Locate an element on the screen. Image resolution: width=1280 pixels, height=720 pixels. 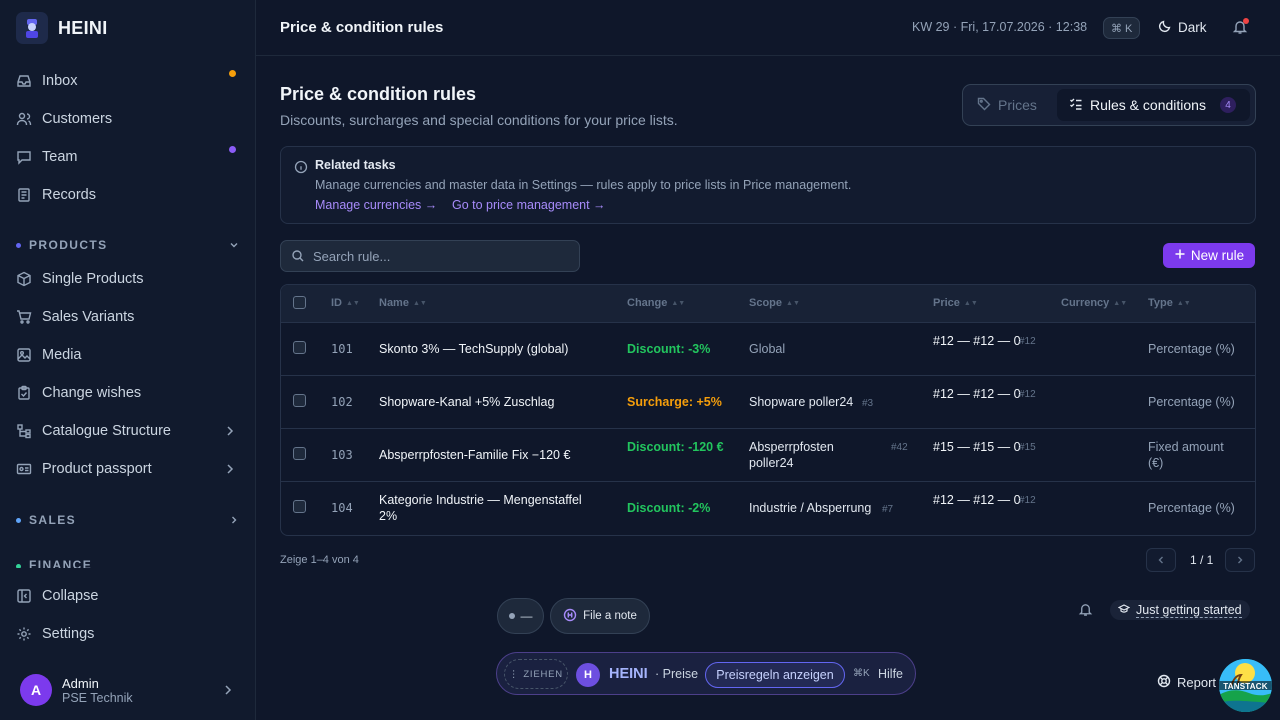
getting-started-label: Just getting started is located at coordinates (1189, 610).